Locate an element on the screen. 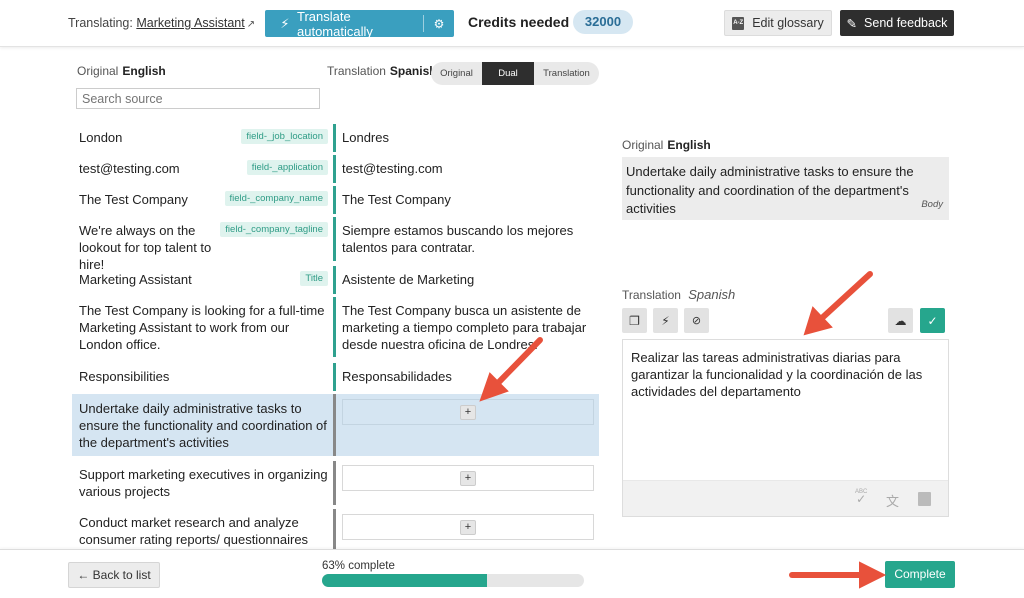 This screenshot has width=1024, height=598. spellcheck-icon: ABC ✓ is located at coordinates (861, 497).